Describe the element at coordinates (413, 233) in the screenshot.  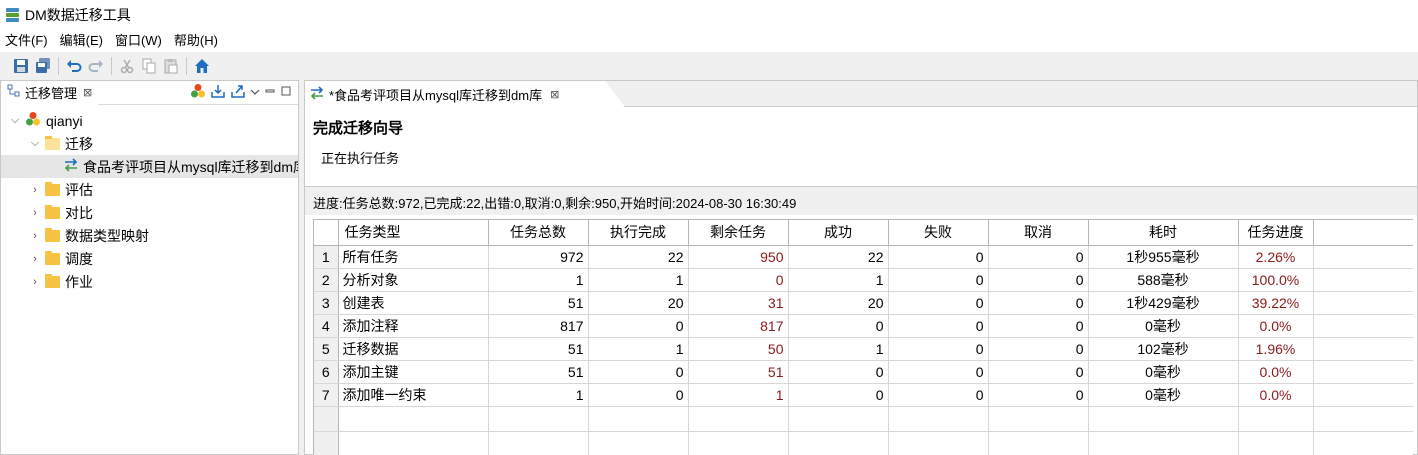
I see `column-header: 任务类型` at that location.